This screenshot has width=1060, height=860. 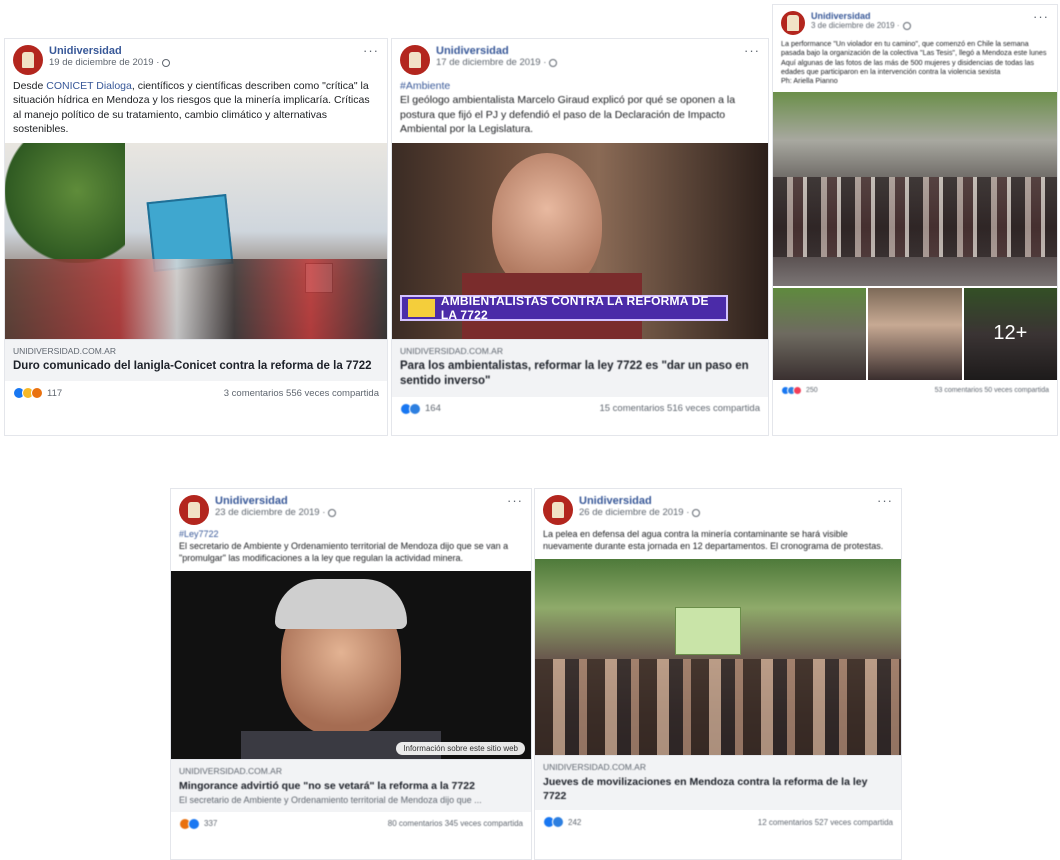 I want to click on reaction-count: 337, so click(x=211, y=824).